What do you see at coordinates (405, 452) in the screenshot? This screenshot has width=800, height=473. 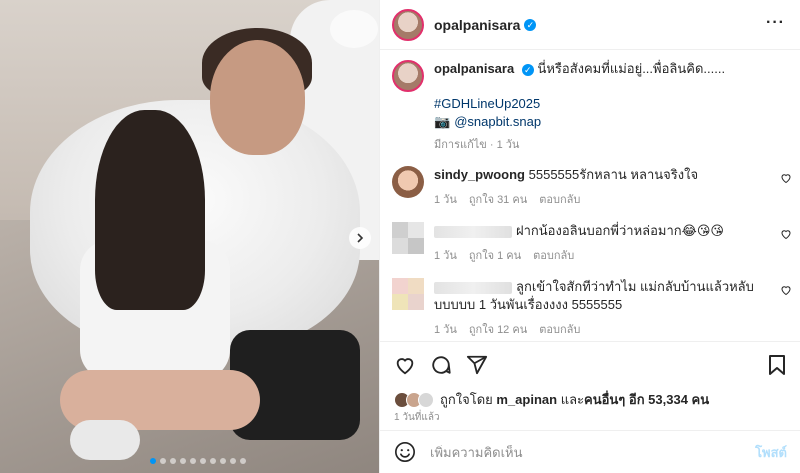 I see `emoji-icon` at bounding box center [405, 452].